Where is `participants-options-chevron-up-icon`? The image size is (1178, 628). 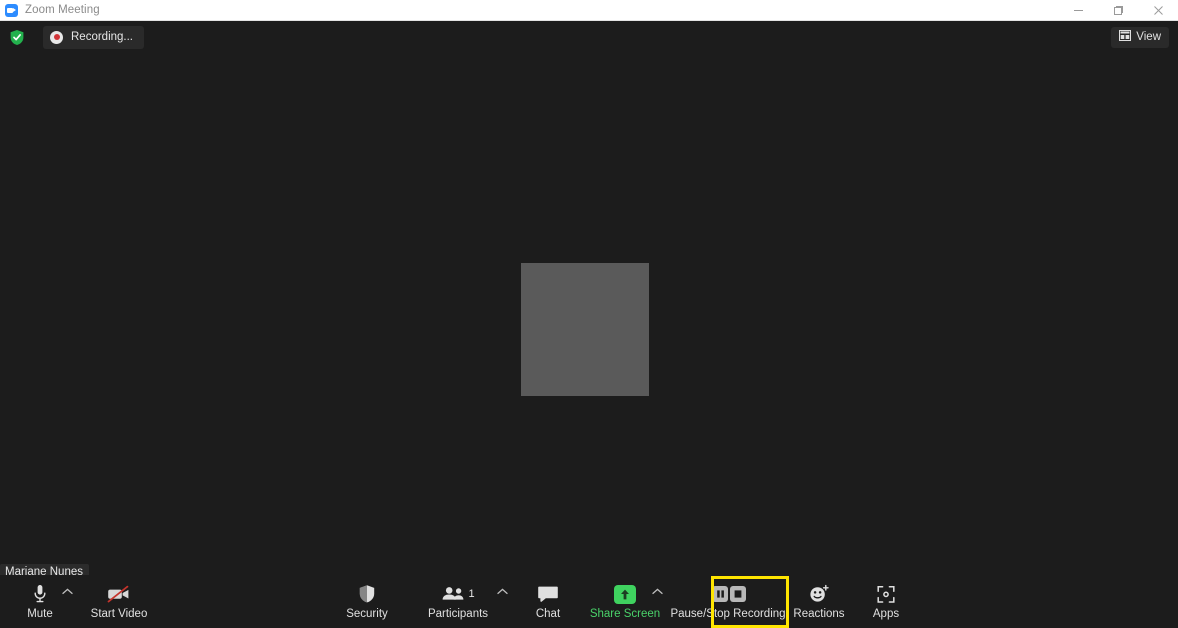 participants-options-chevron-up-icon is located at coordinates (502, 592).